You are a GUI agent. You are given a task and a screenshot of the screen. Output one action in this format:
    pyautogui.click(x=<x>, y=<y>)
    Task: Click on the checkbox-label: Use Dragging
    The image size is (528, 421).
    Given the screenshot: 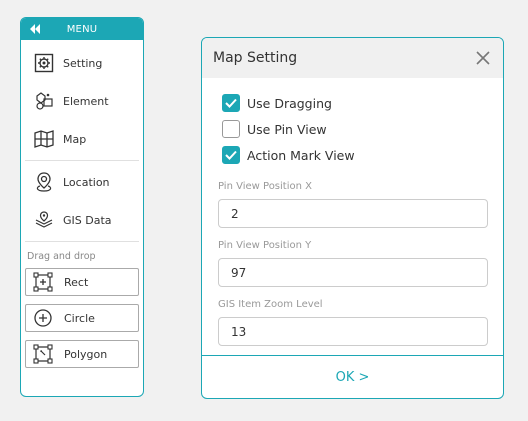 What is the action you would take?
    pyautogui.click(x=289, y=103)
    